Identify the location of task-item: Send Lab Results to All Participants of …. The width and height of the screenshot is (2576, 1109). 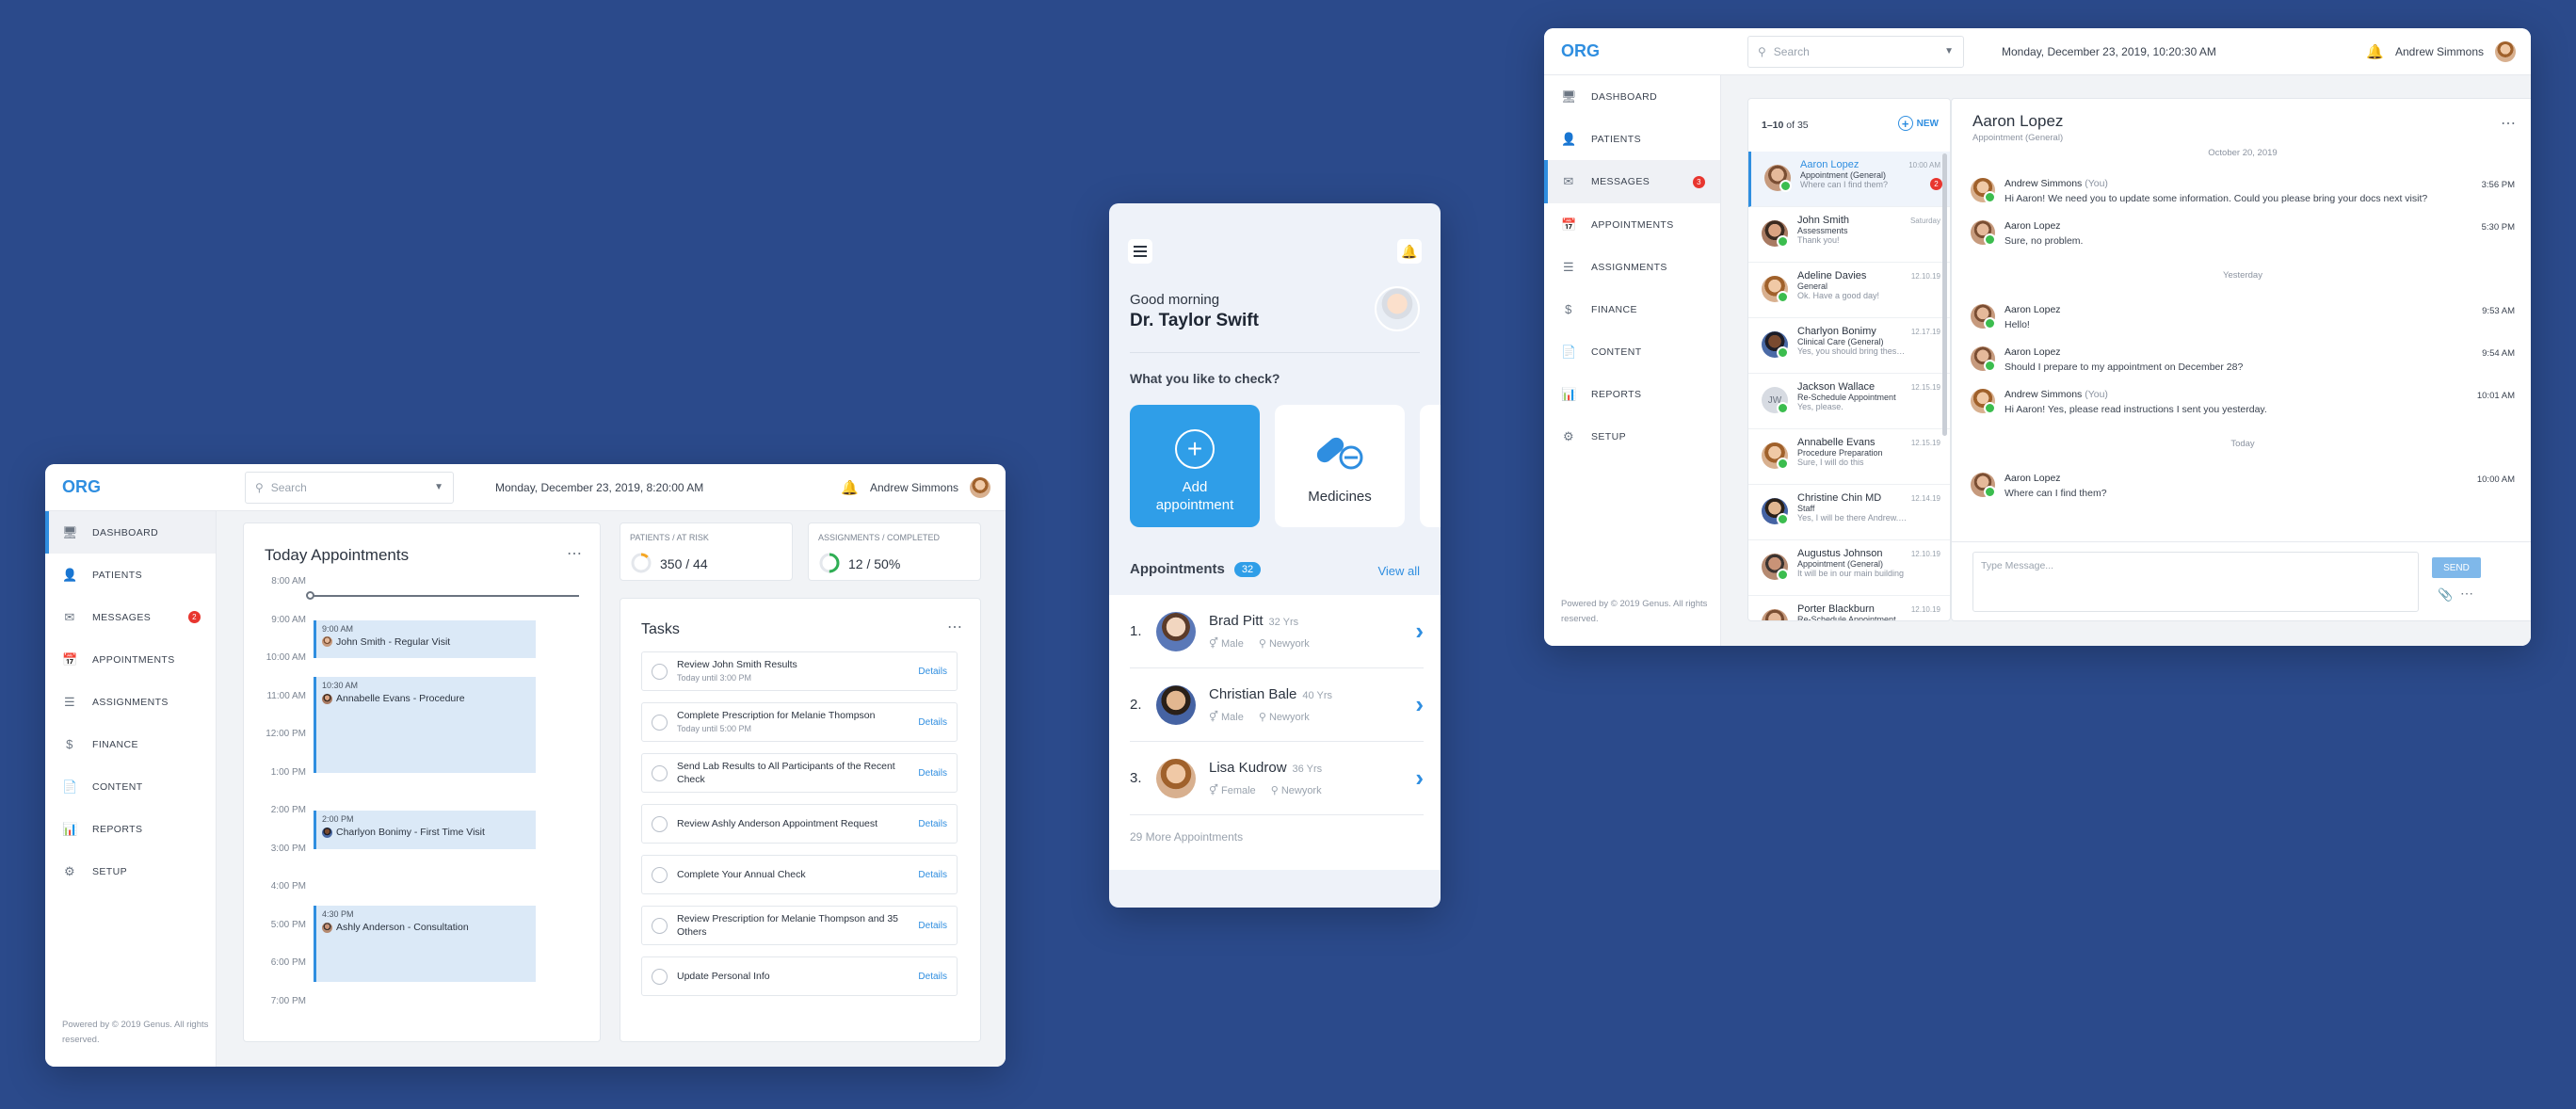
(799, 773).